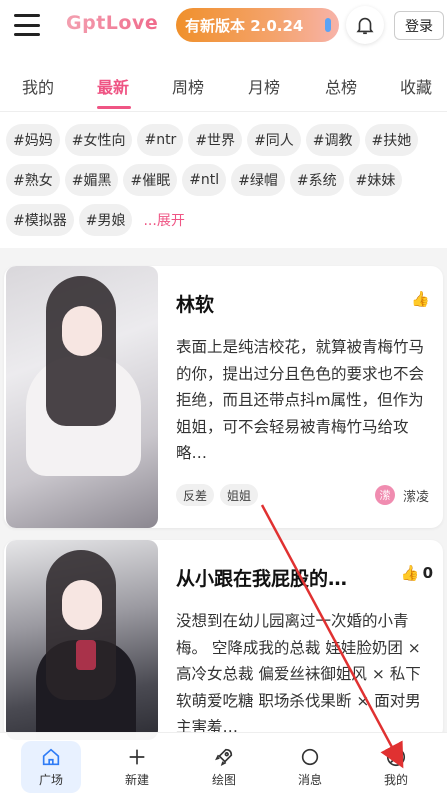 This screenshot has width=447, height=797. What do you see at coordinates (239, 495) in the screenshot?
I see `card-tag: 姐姐` at bounding box center [239, 495].